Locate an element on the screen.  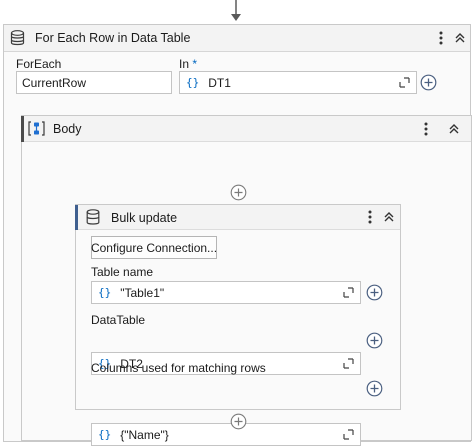
foreach-variable-value: CurrentRow is located at coordinates (54, 82).